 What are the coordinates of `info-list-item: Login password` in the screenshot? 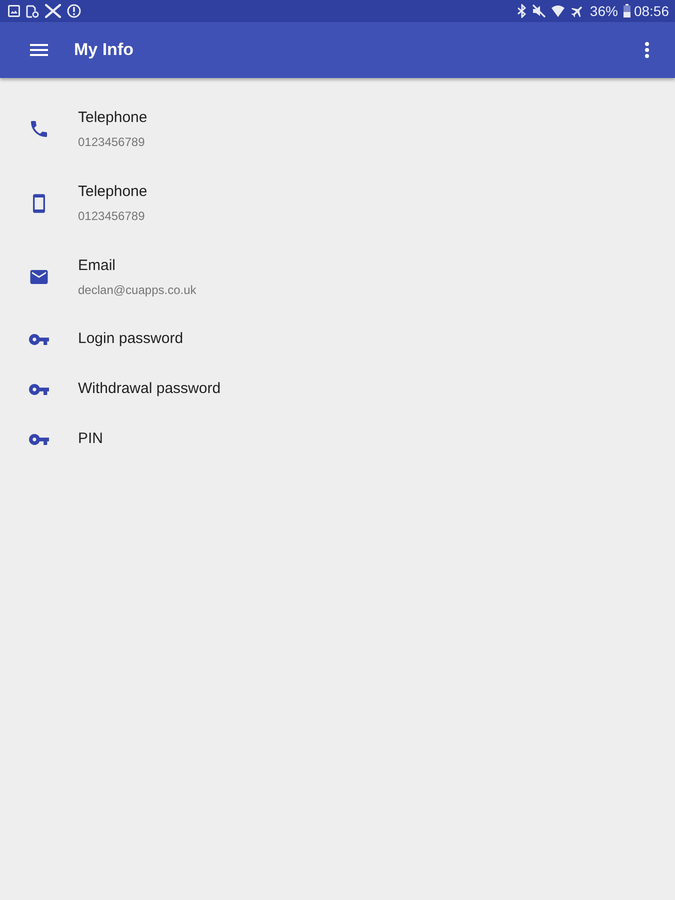 It's located at (337, 339).